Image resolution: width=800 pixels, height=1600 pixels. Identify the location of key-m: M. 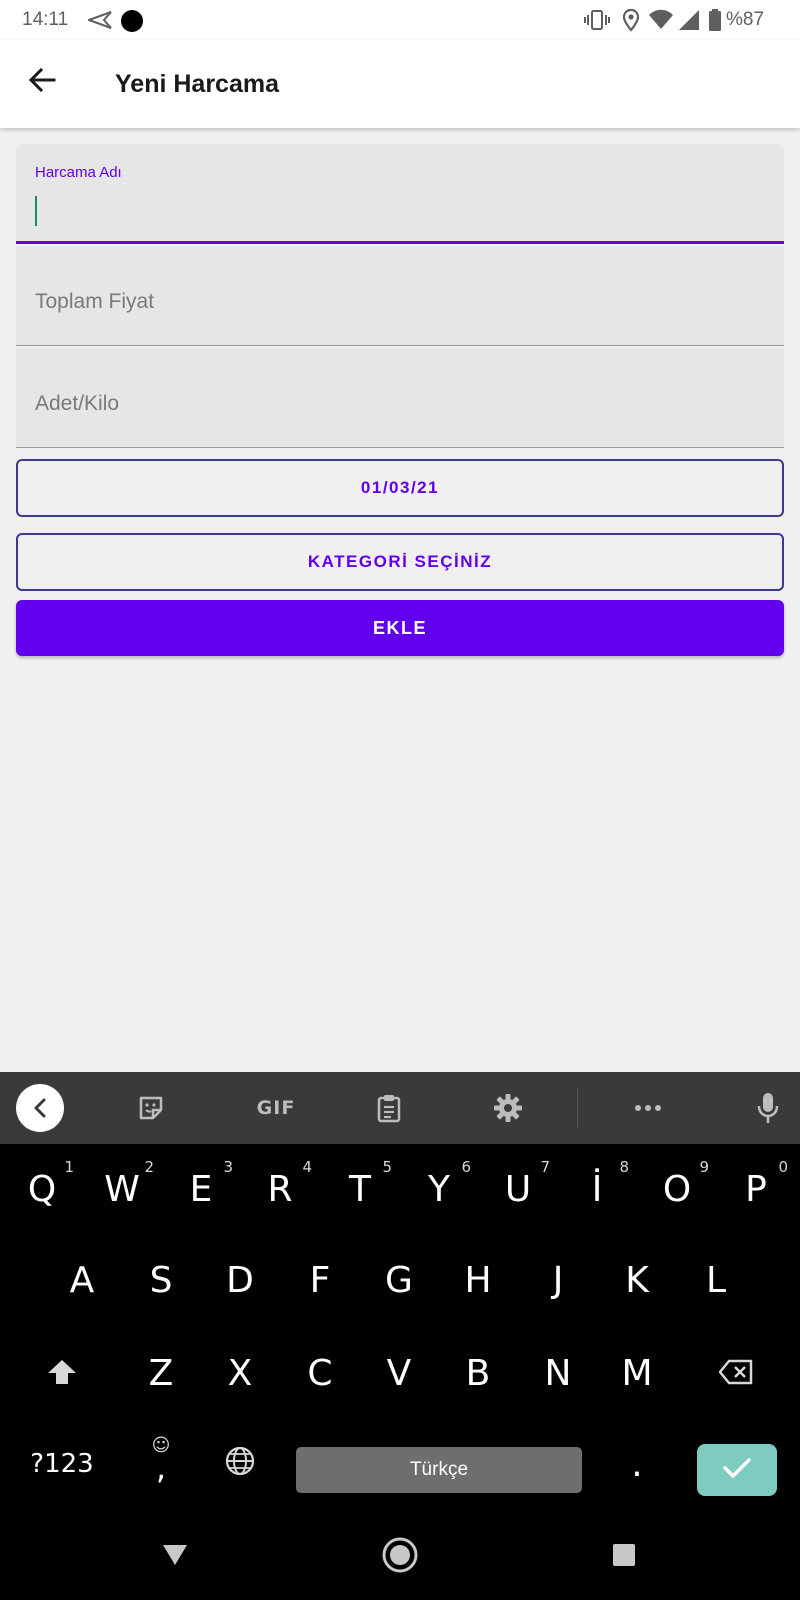
(637, 1373).